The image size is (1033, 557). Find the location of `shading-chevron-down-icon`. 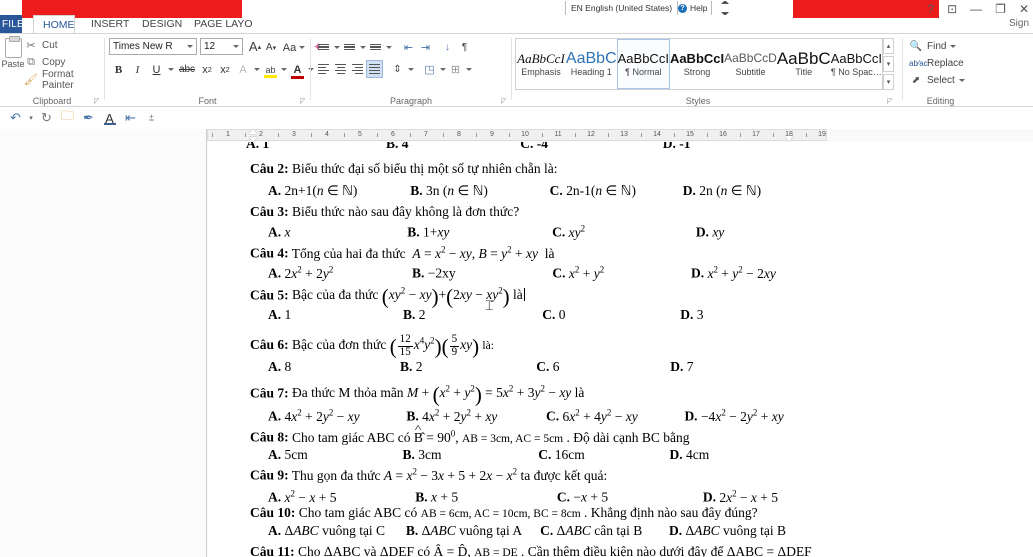

shading-chevron-down-icon is located at coordinates (442, 69).